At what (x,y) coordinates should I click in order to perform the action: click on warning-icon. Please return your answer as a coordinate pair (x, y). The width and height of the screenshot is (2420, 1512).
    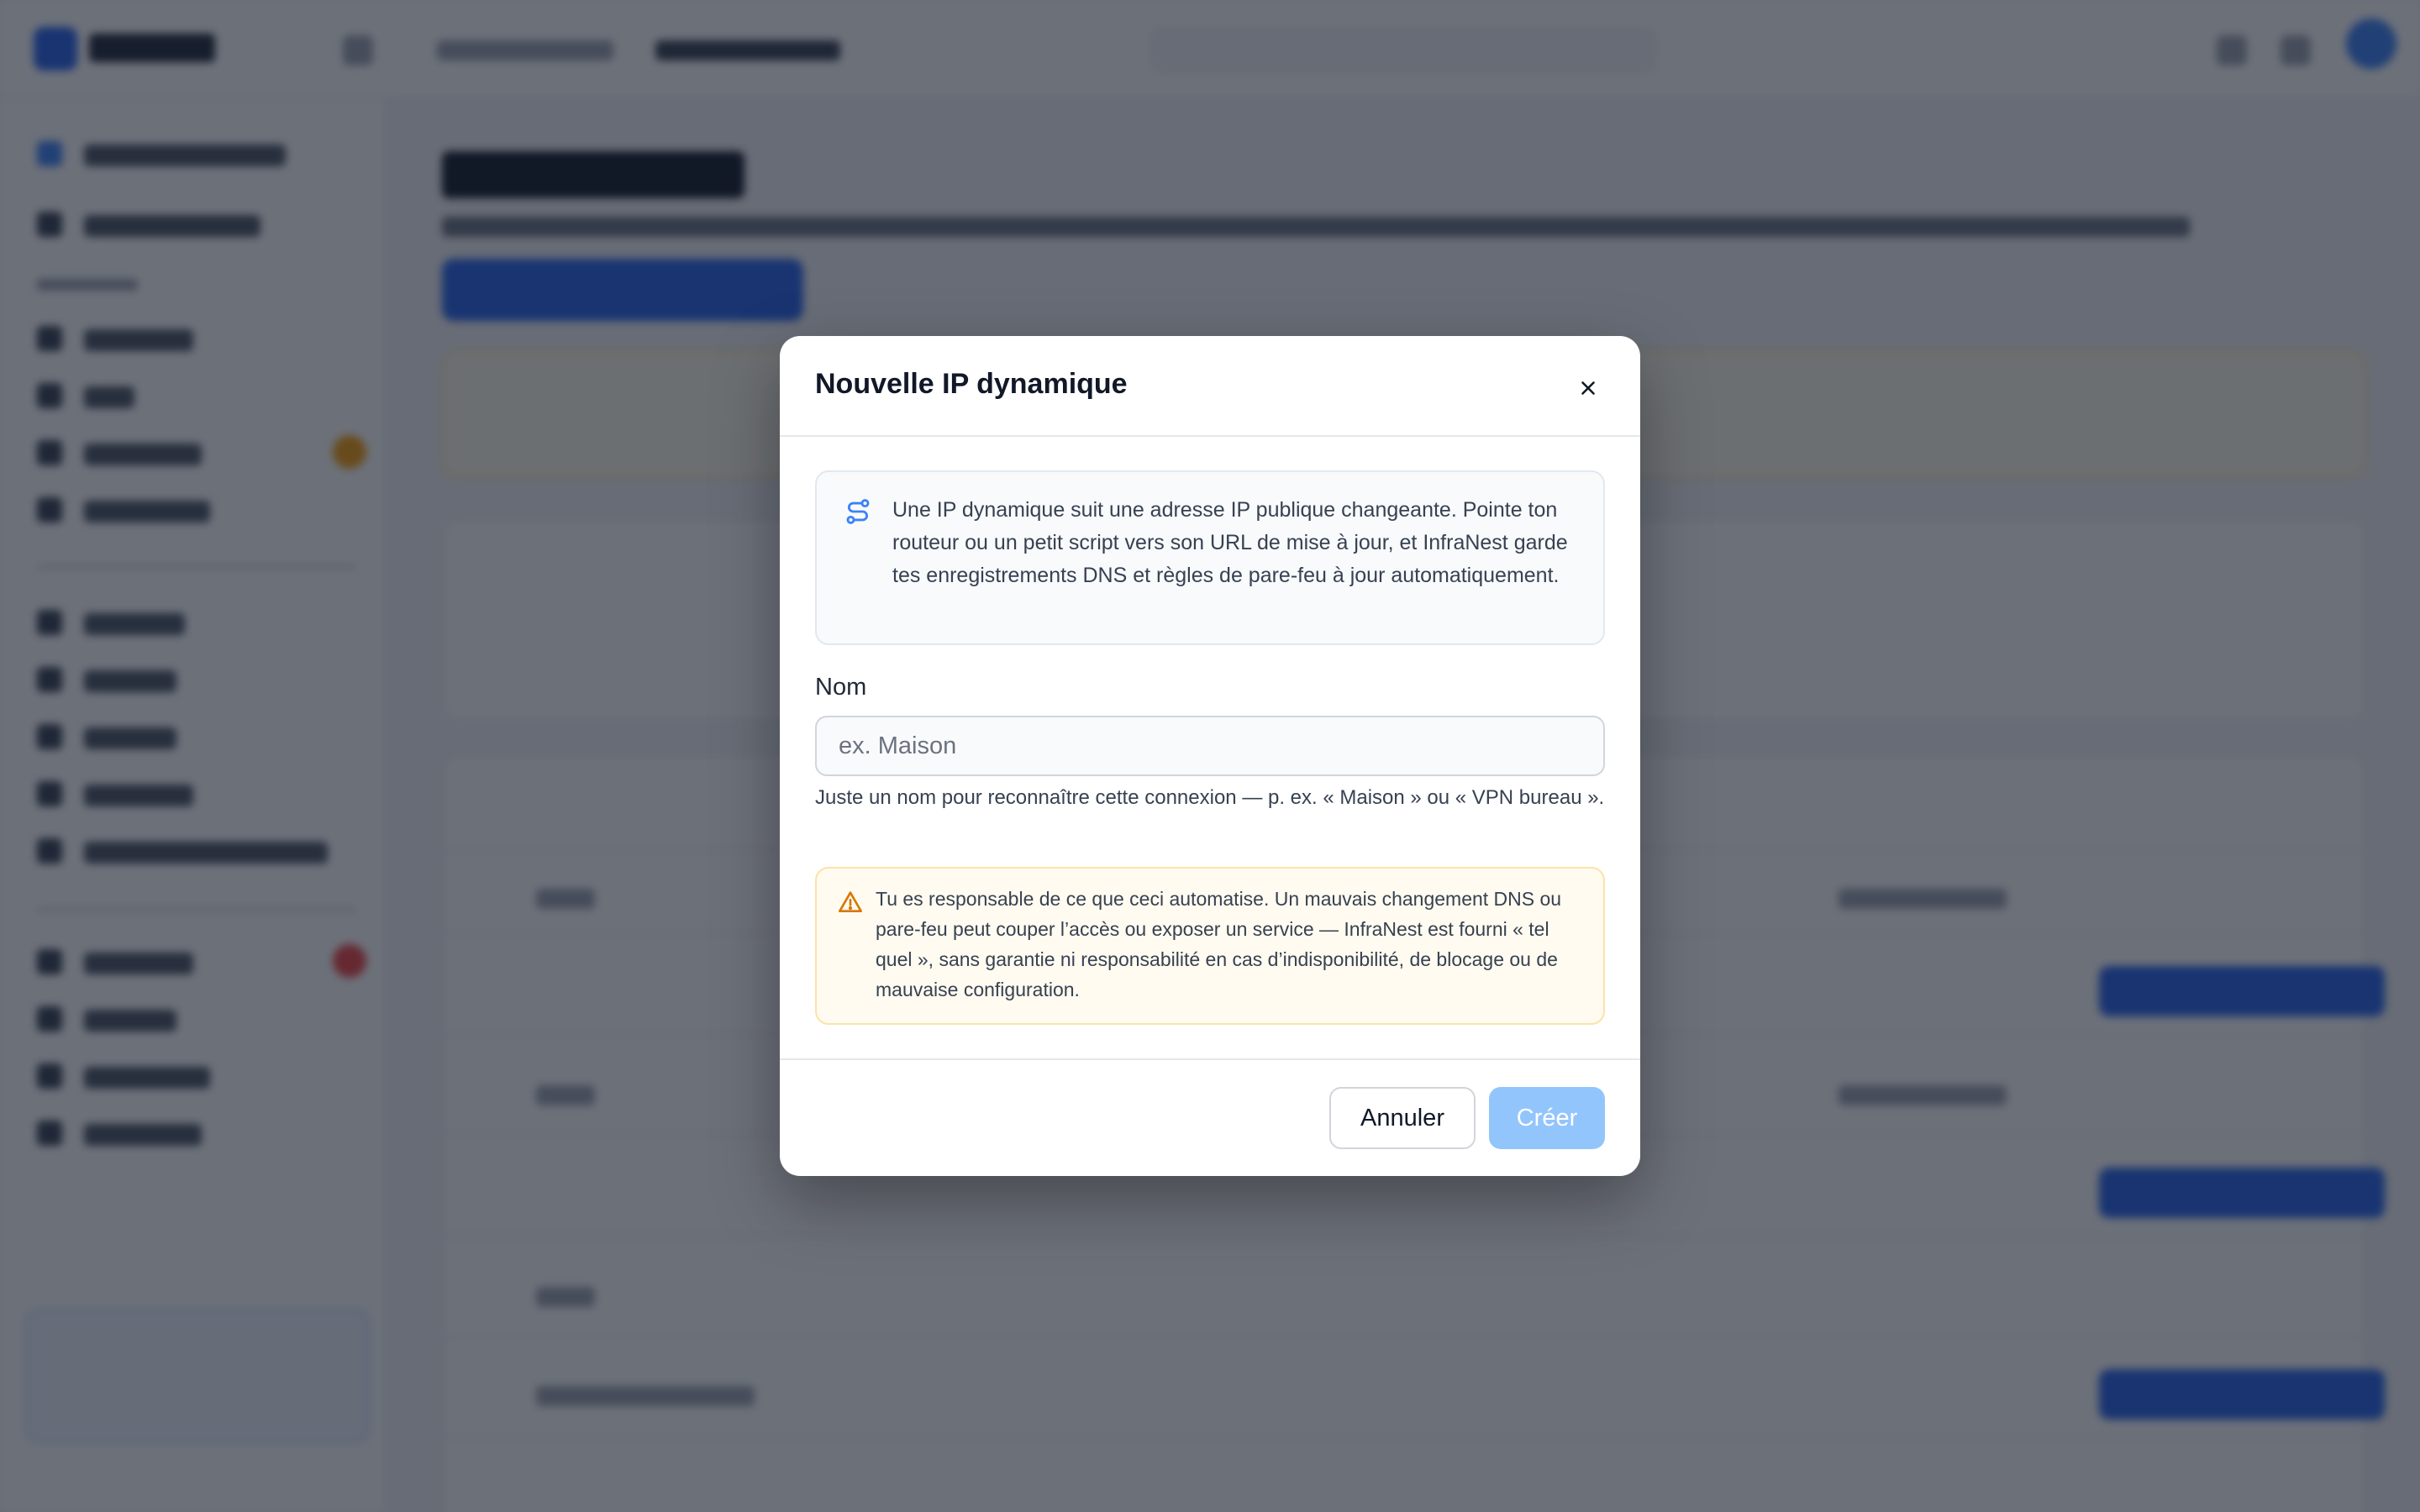
    Looking at the image, I should click on (850, 901).